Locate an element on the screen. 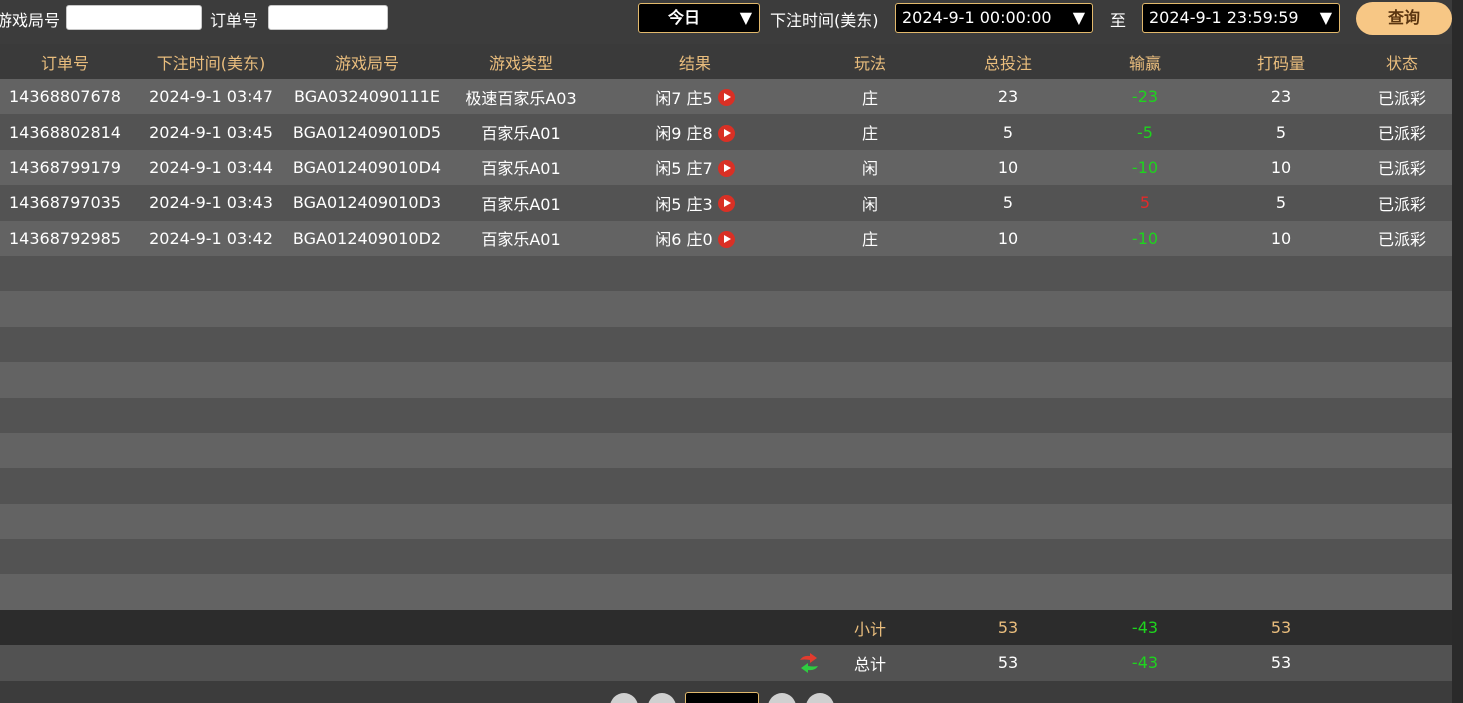 The image size is (1463, 703). column-header-type: 游戏类型 is located at coordinates (520, 63).